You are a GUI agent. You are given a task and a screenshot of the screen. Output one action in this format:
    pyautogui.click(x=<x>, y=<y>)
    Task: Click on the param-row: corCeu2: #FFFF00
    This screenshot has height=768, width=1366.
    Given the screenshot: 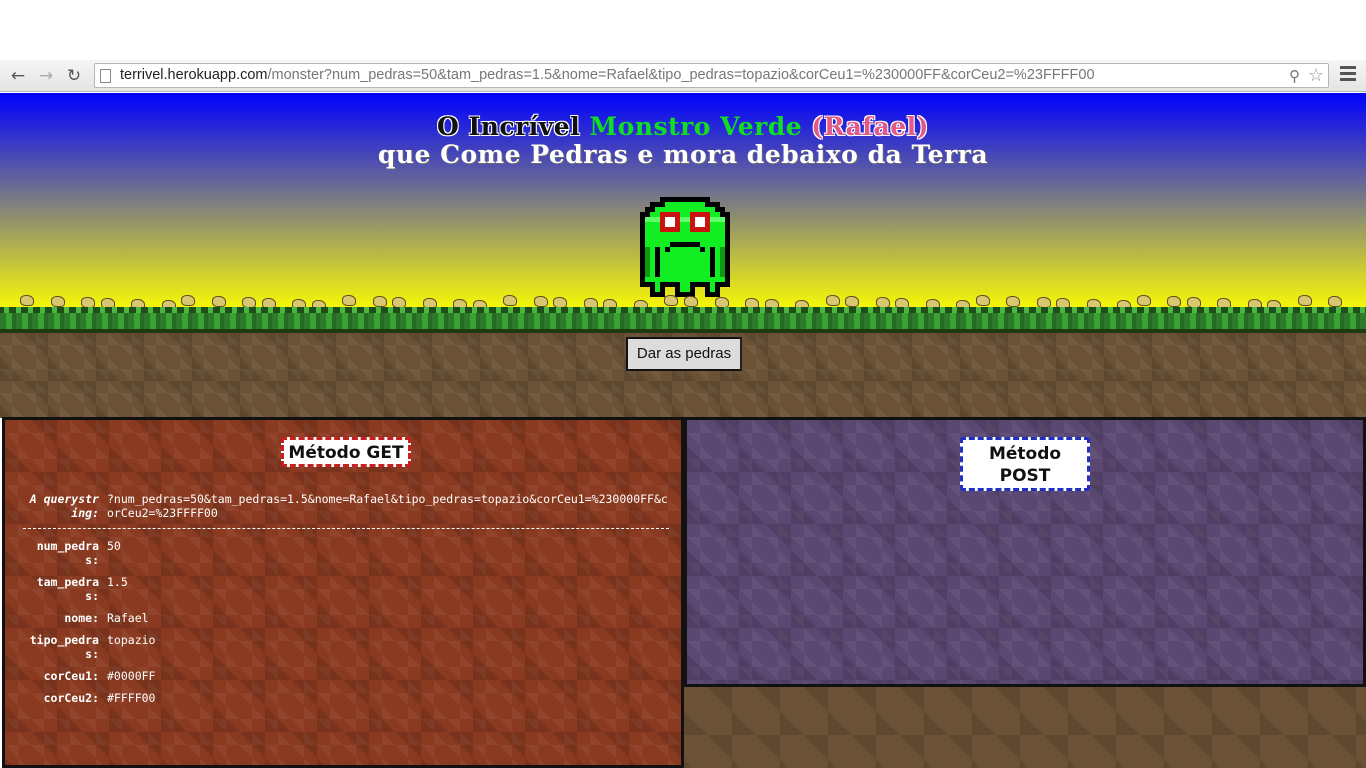 What is the action you would take?
    pyautogui.click(x=346, y=698)
    